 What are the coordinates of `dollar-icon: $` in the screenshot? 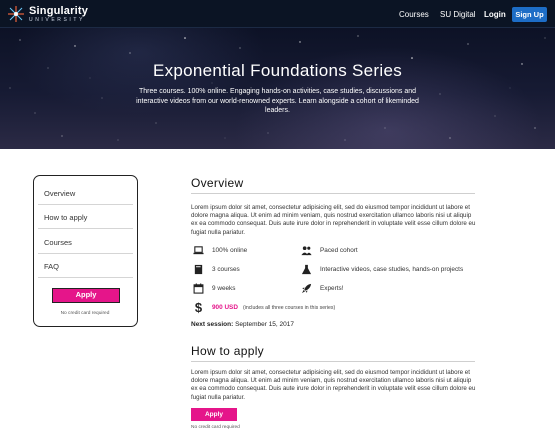 It's located at (198, 307).